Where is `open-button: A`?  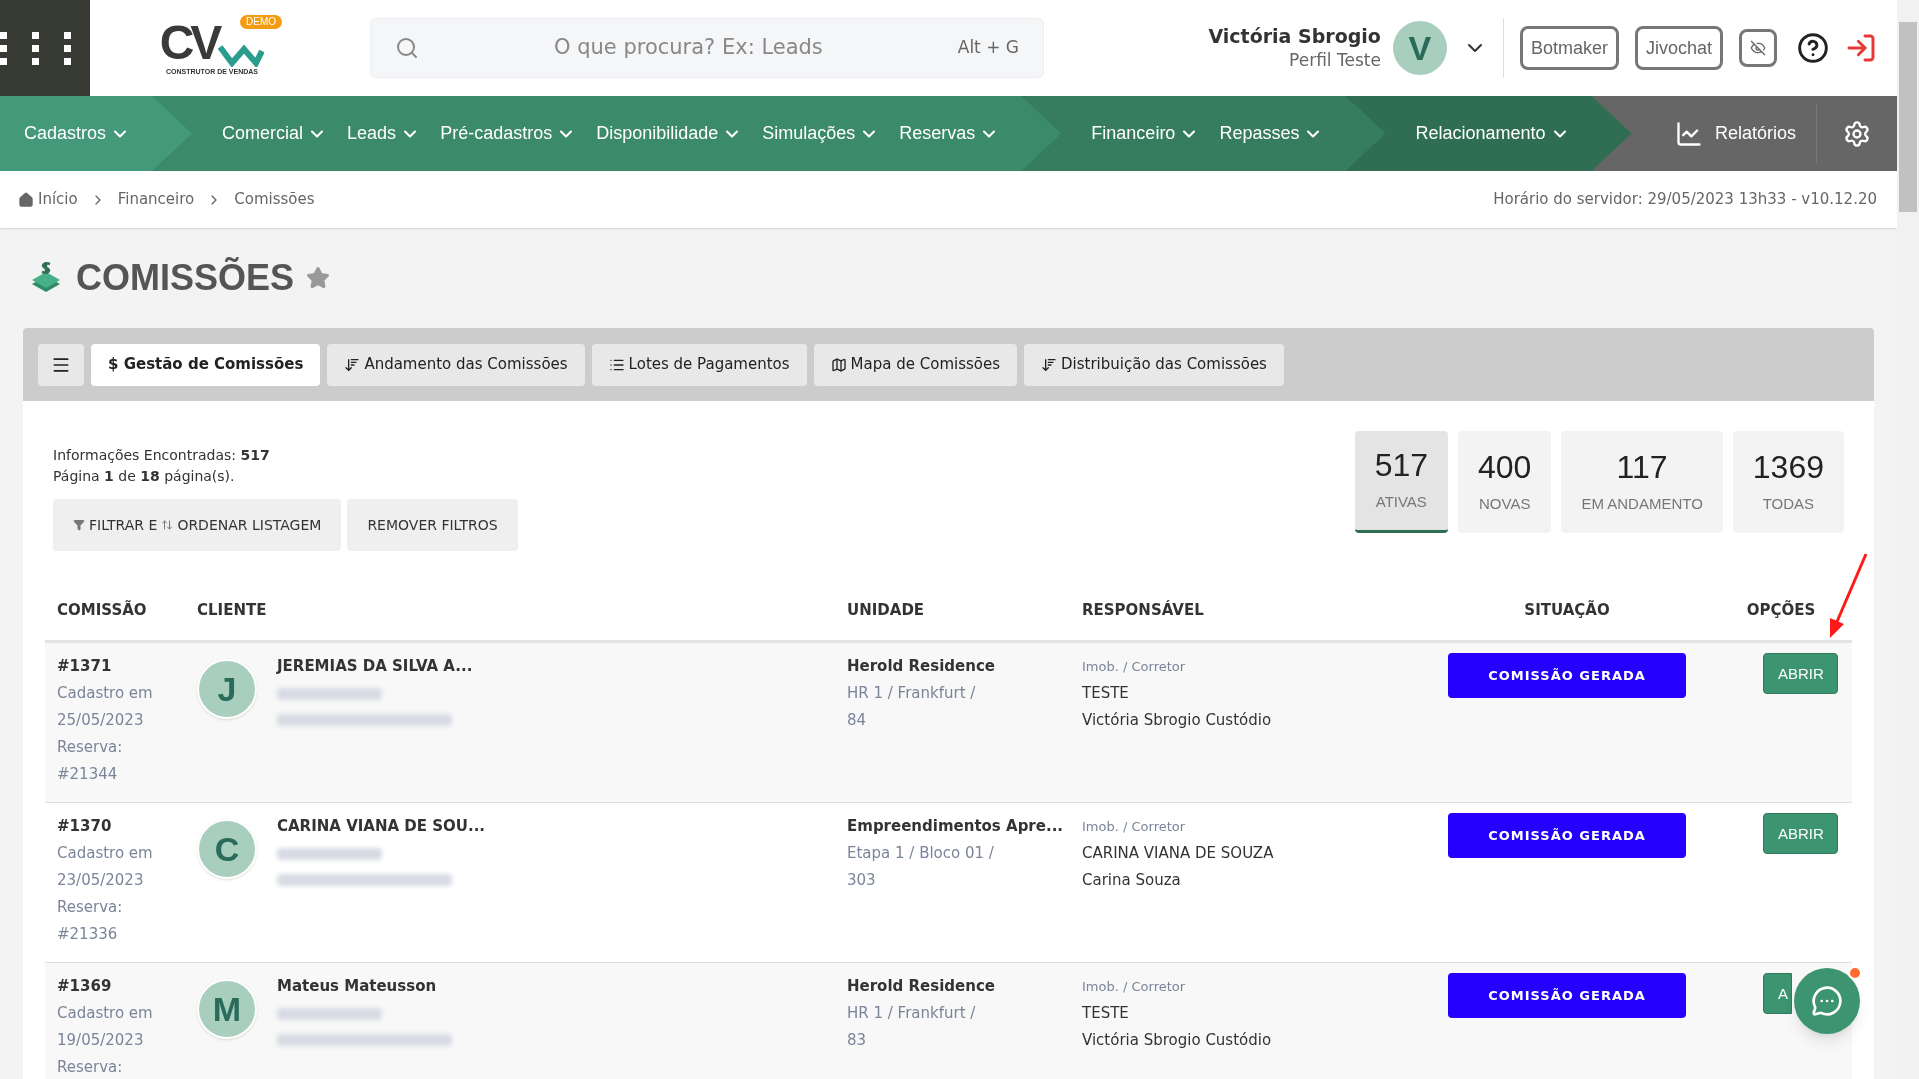
open-button: A is located at coordinates (1777, 993).